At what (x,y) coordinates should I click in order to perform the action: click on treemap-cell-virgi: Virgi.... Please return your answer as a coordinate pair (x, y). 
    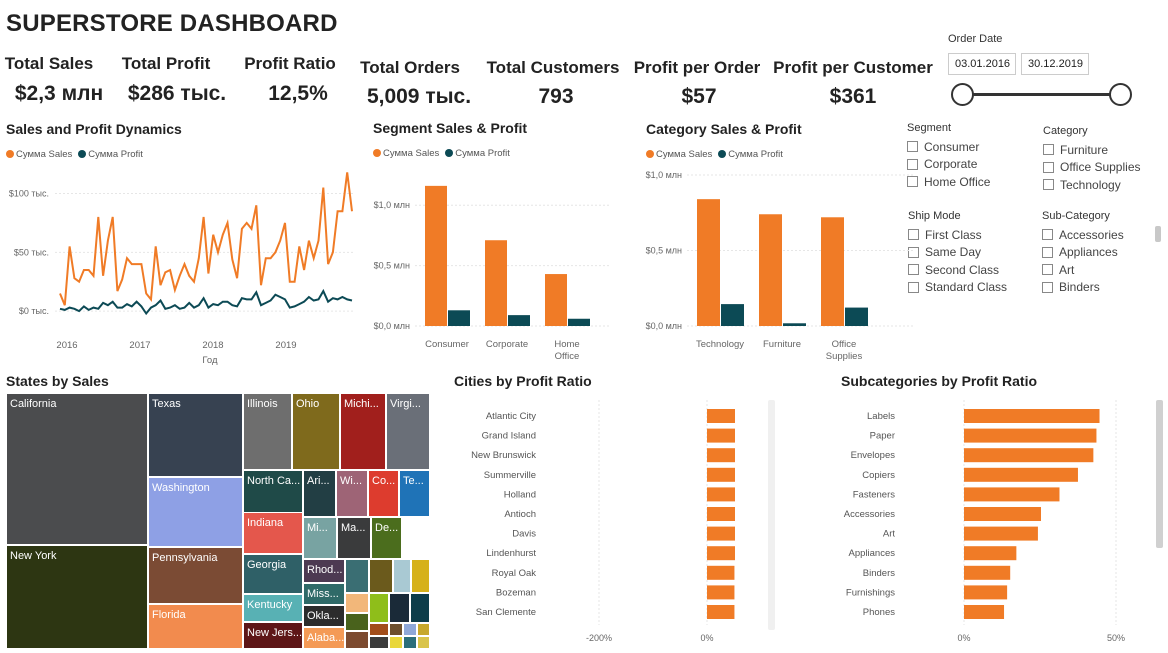
    Looking at the image, I should click on (408, 431).